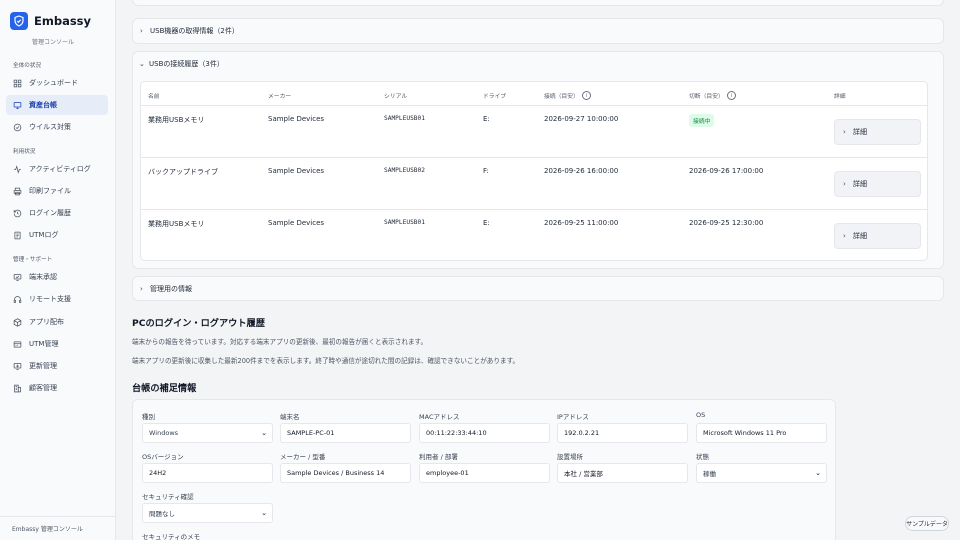  I want to click on column-header-maker: メーカー, so click(280, 97).